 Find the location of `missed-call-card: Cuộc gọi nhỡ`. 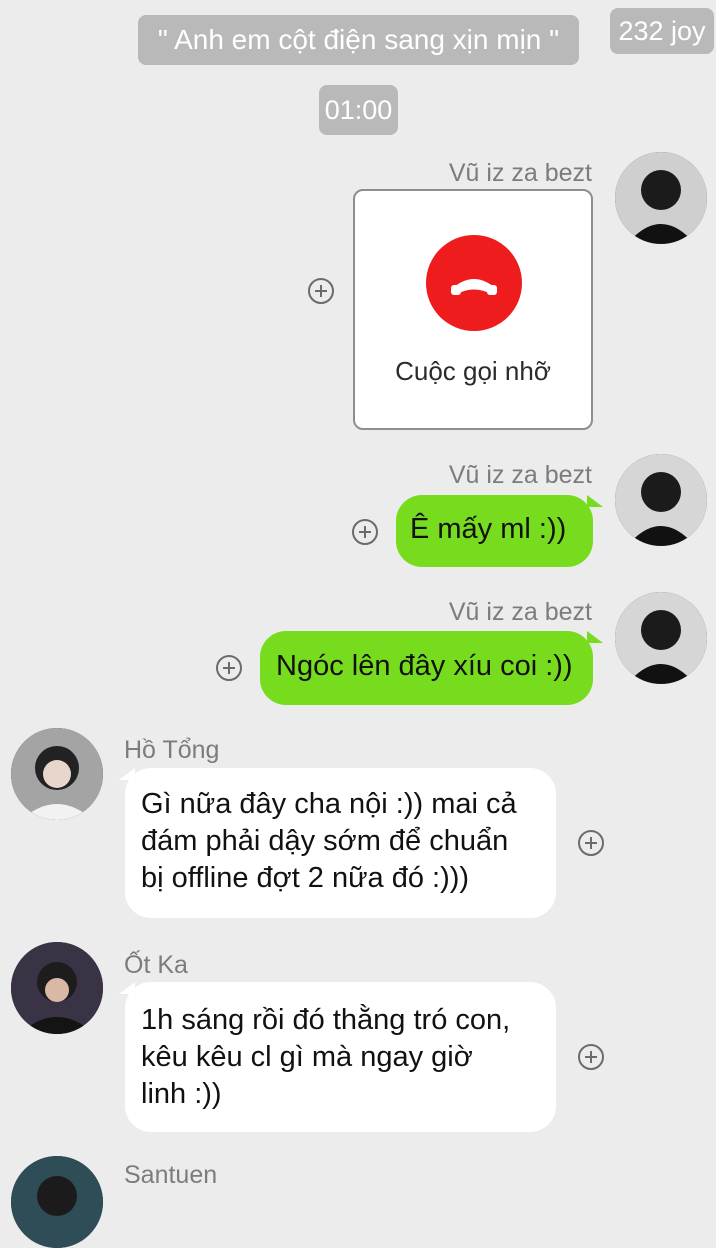

missed-call-card: Cuộc gọi nhỡ is located at coordinates (473, 309).